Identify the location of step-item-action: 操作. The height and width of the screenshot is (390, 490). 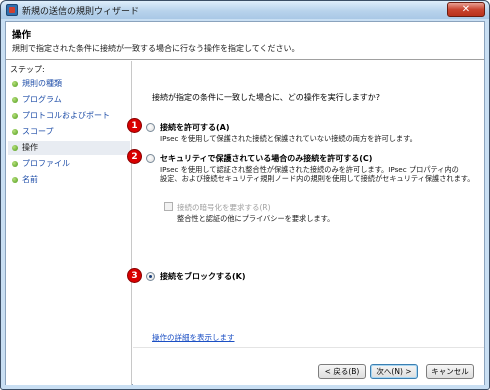
(69, 148).